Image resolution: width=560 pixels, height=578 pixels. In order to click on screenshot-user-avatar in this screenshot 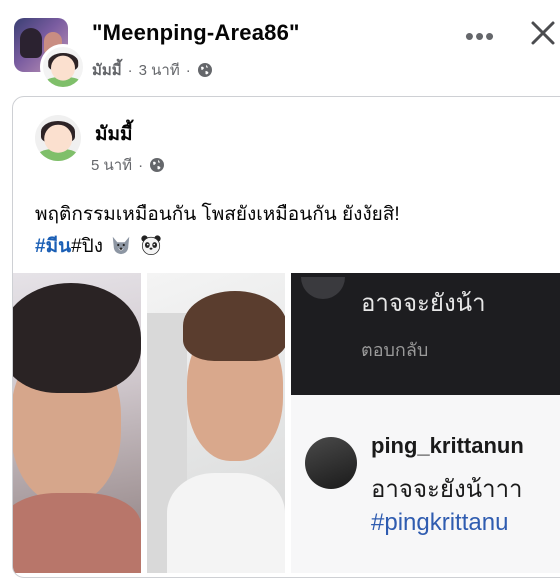, I will do `click(331, 463)`.